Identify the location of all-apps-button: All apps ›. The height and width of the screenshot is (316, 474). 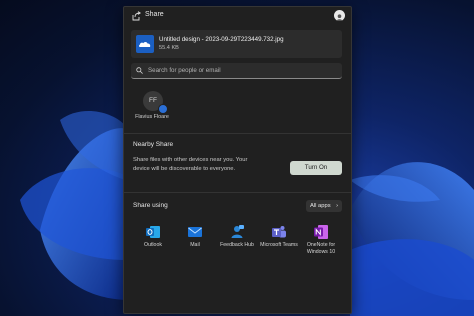
(324, 206).